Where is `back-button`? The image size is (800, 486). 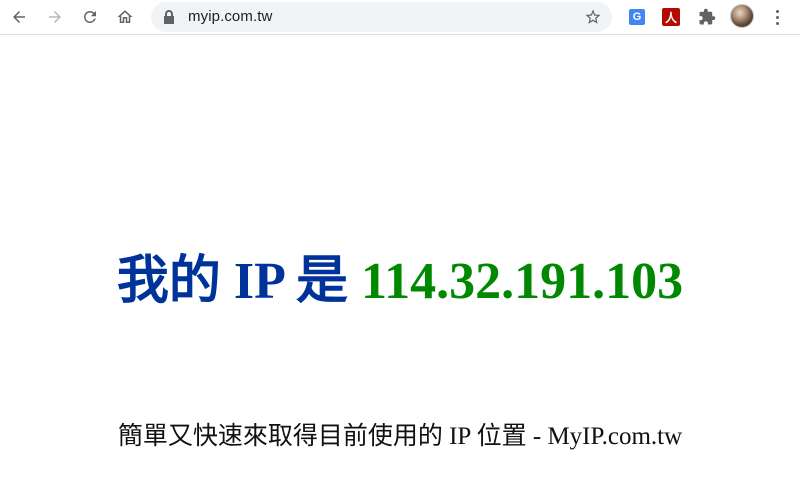 back-button is located at coordinates (19, 17).